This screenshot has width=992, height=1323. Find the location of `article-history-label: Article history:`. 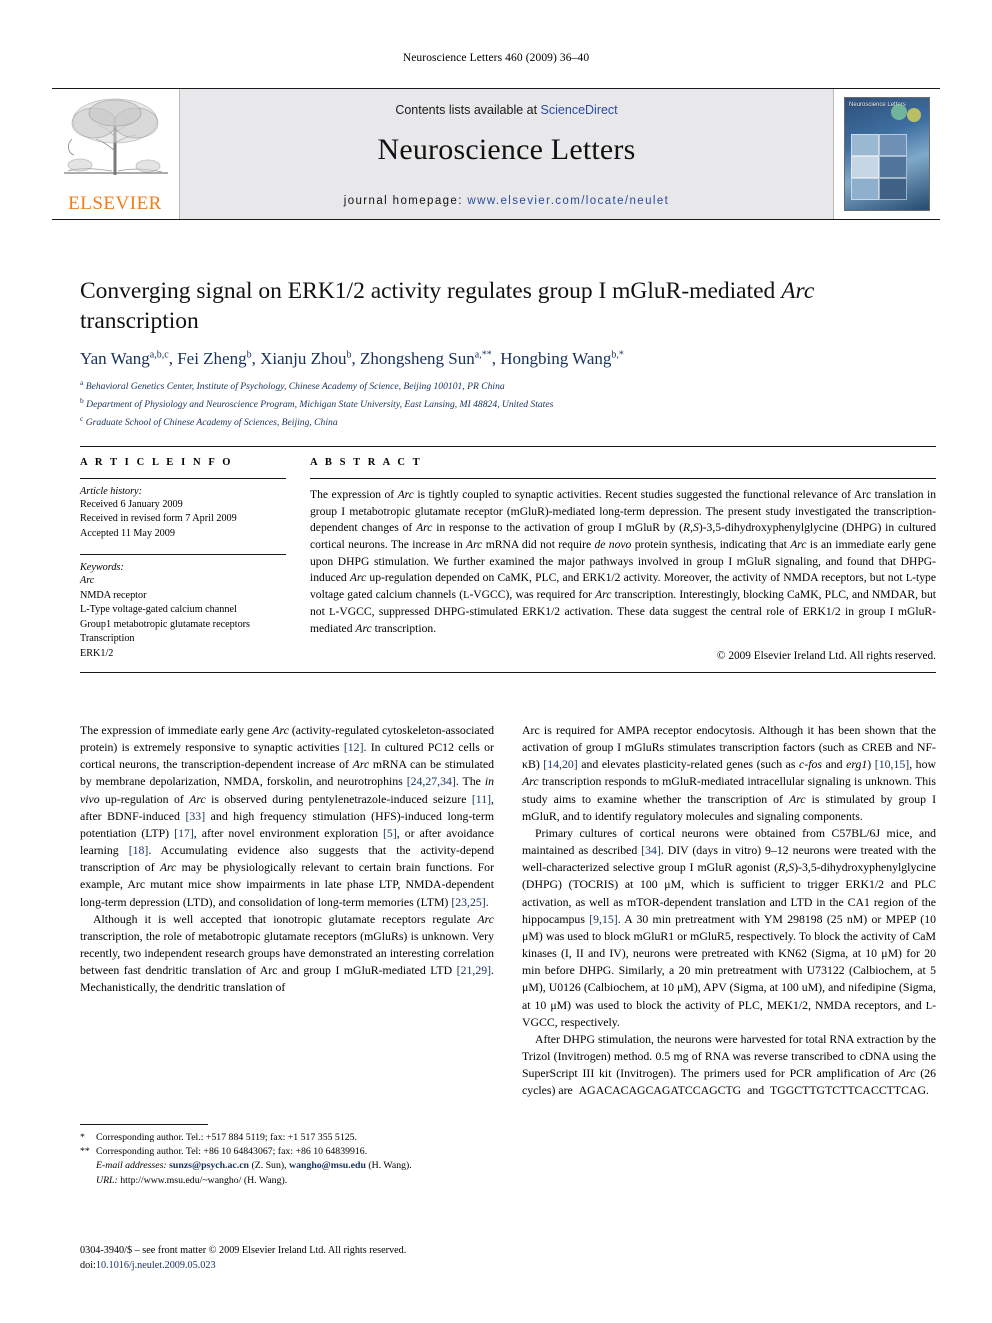

article-history-label: Article history: is located at coordinates (111, 491).